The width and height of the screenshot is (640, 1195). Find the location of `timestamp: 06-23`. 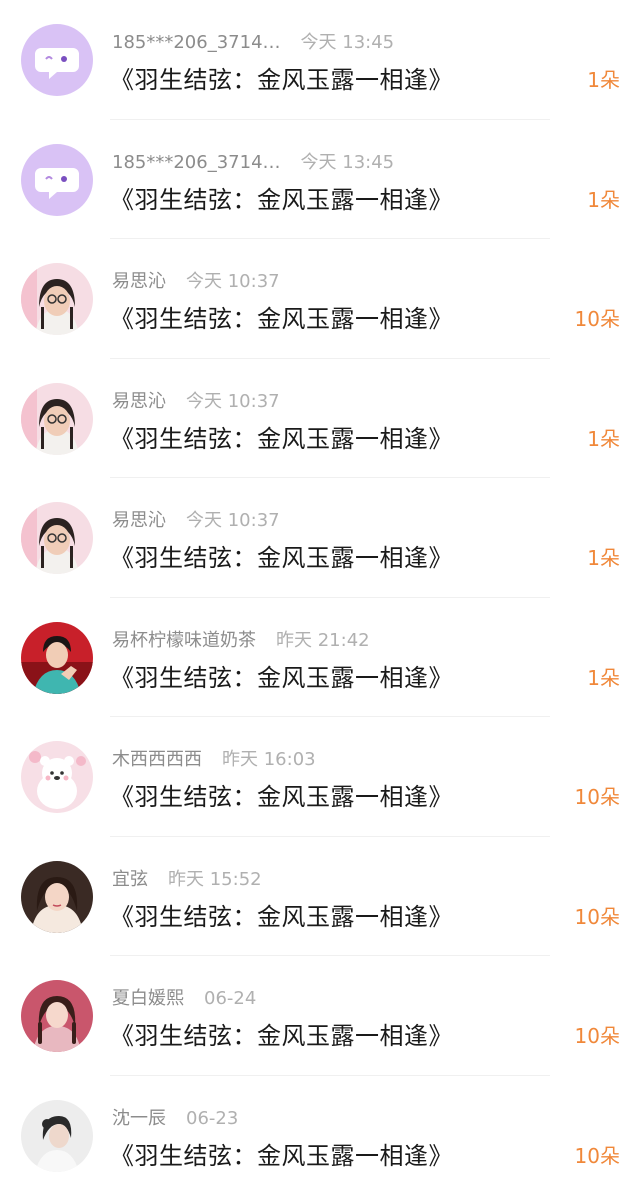

timestamp: 06-23 is located at coordinates (212, 1118).